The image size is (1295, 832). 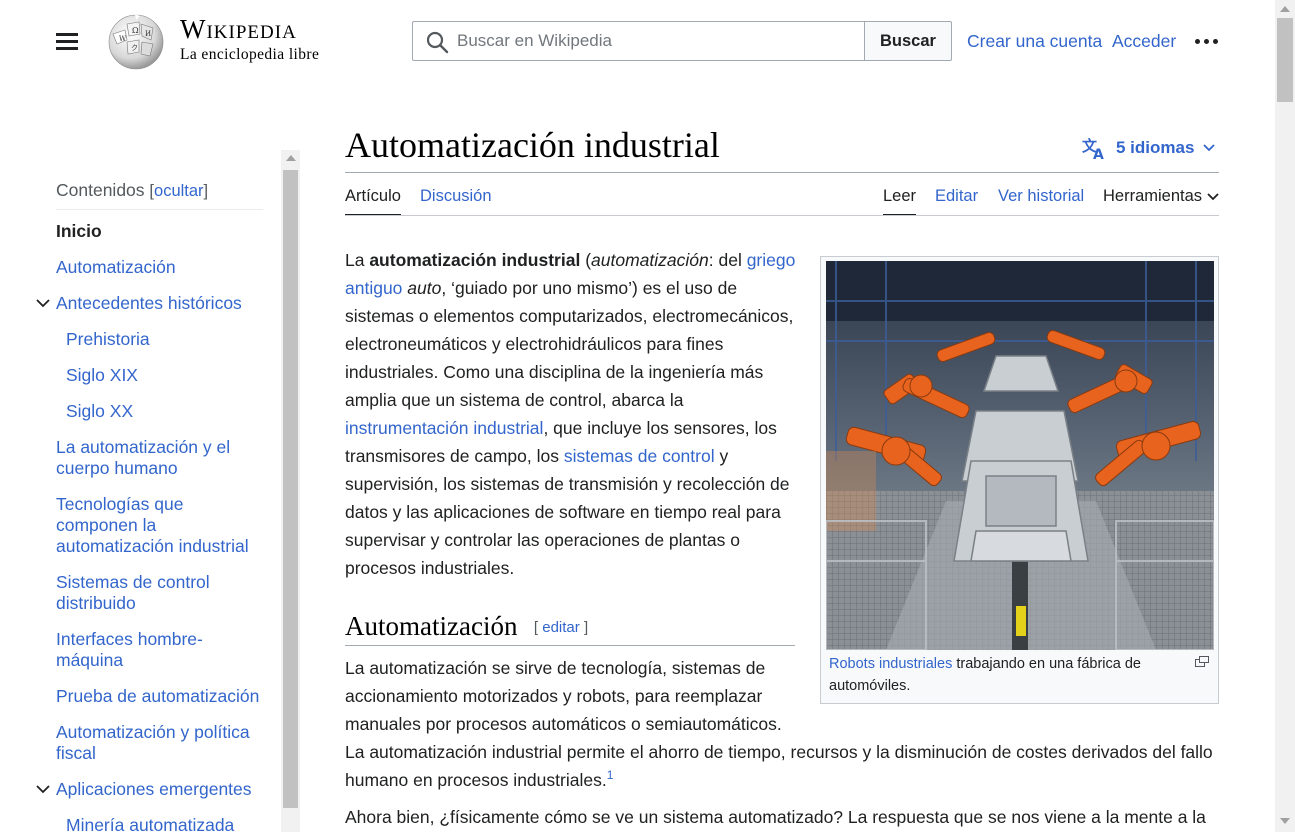 I want to click on intro-italic-term: automatización, so click(x=650, y=260).